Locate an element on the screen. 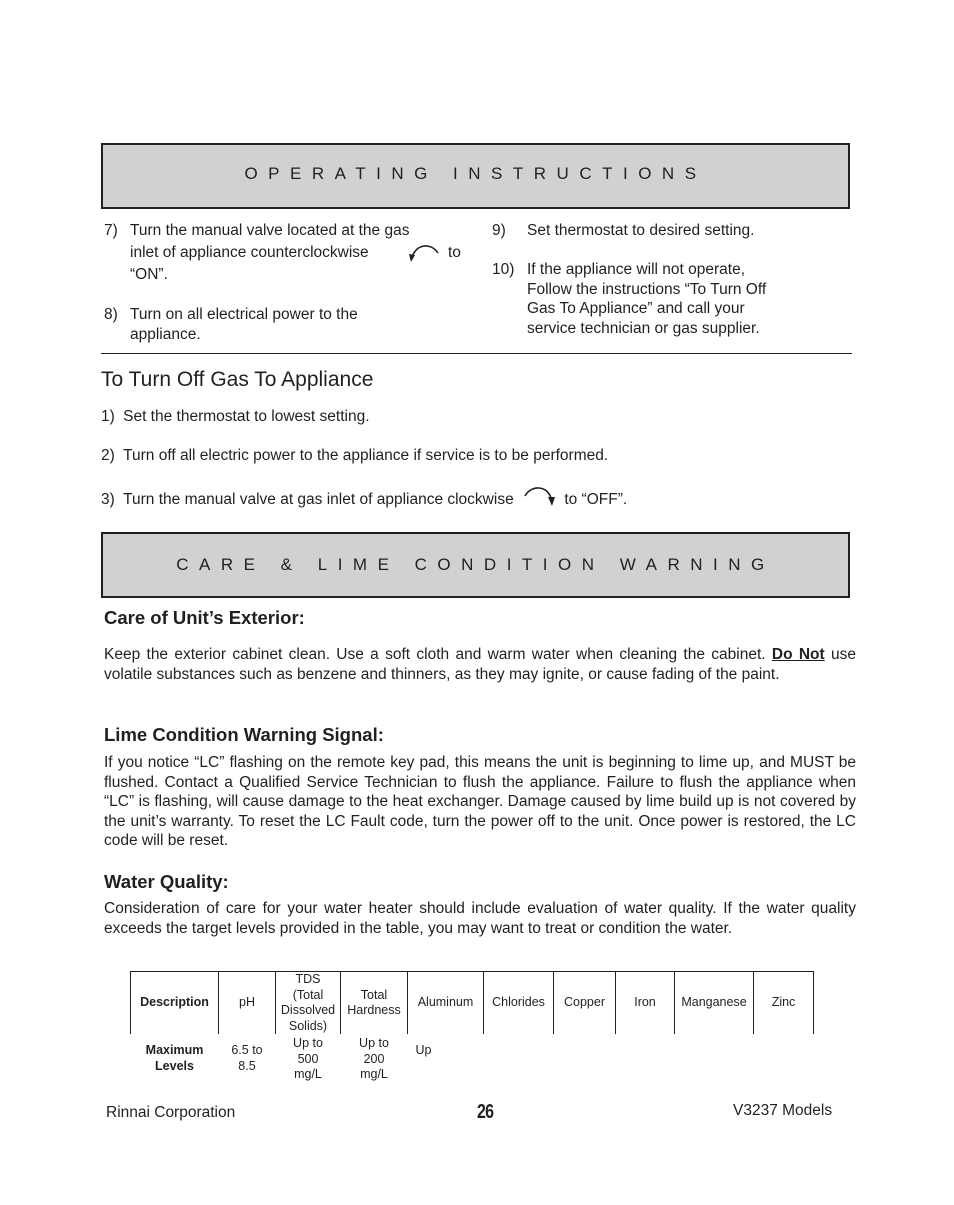  turn-off-gas-heading: To Turn Off Gas To Appliance is located at coordinates (237, 379).